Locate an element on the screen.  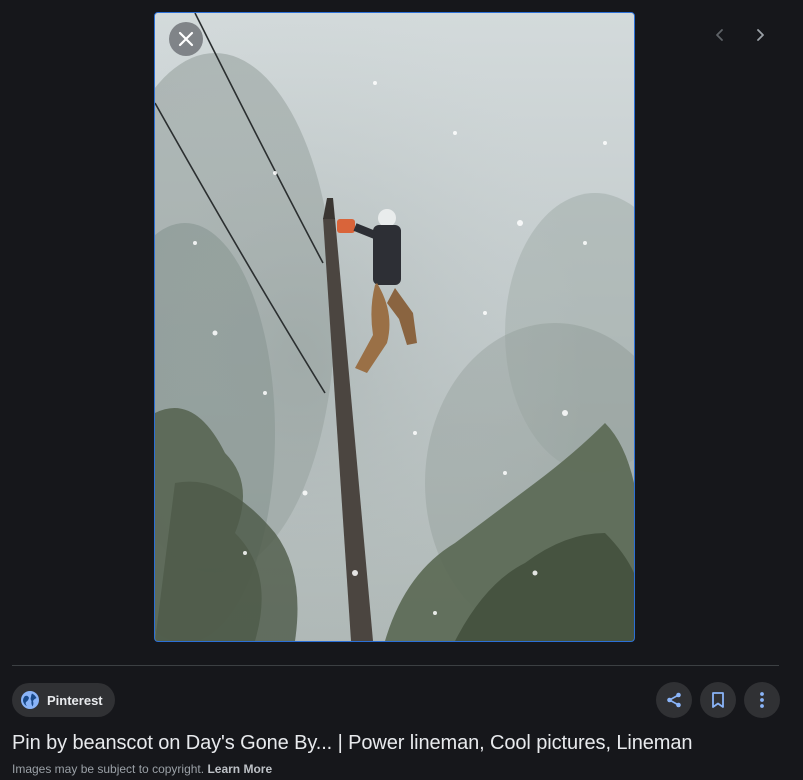
divider is located at coordinates (395, 665).